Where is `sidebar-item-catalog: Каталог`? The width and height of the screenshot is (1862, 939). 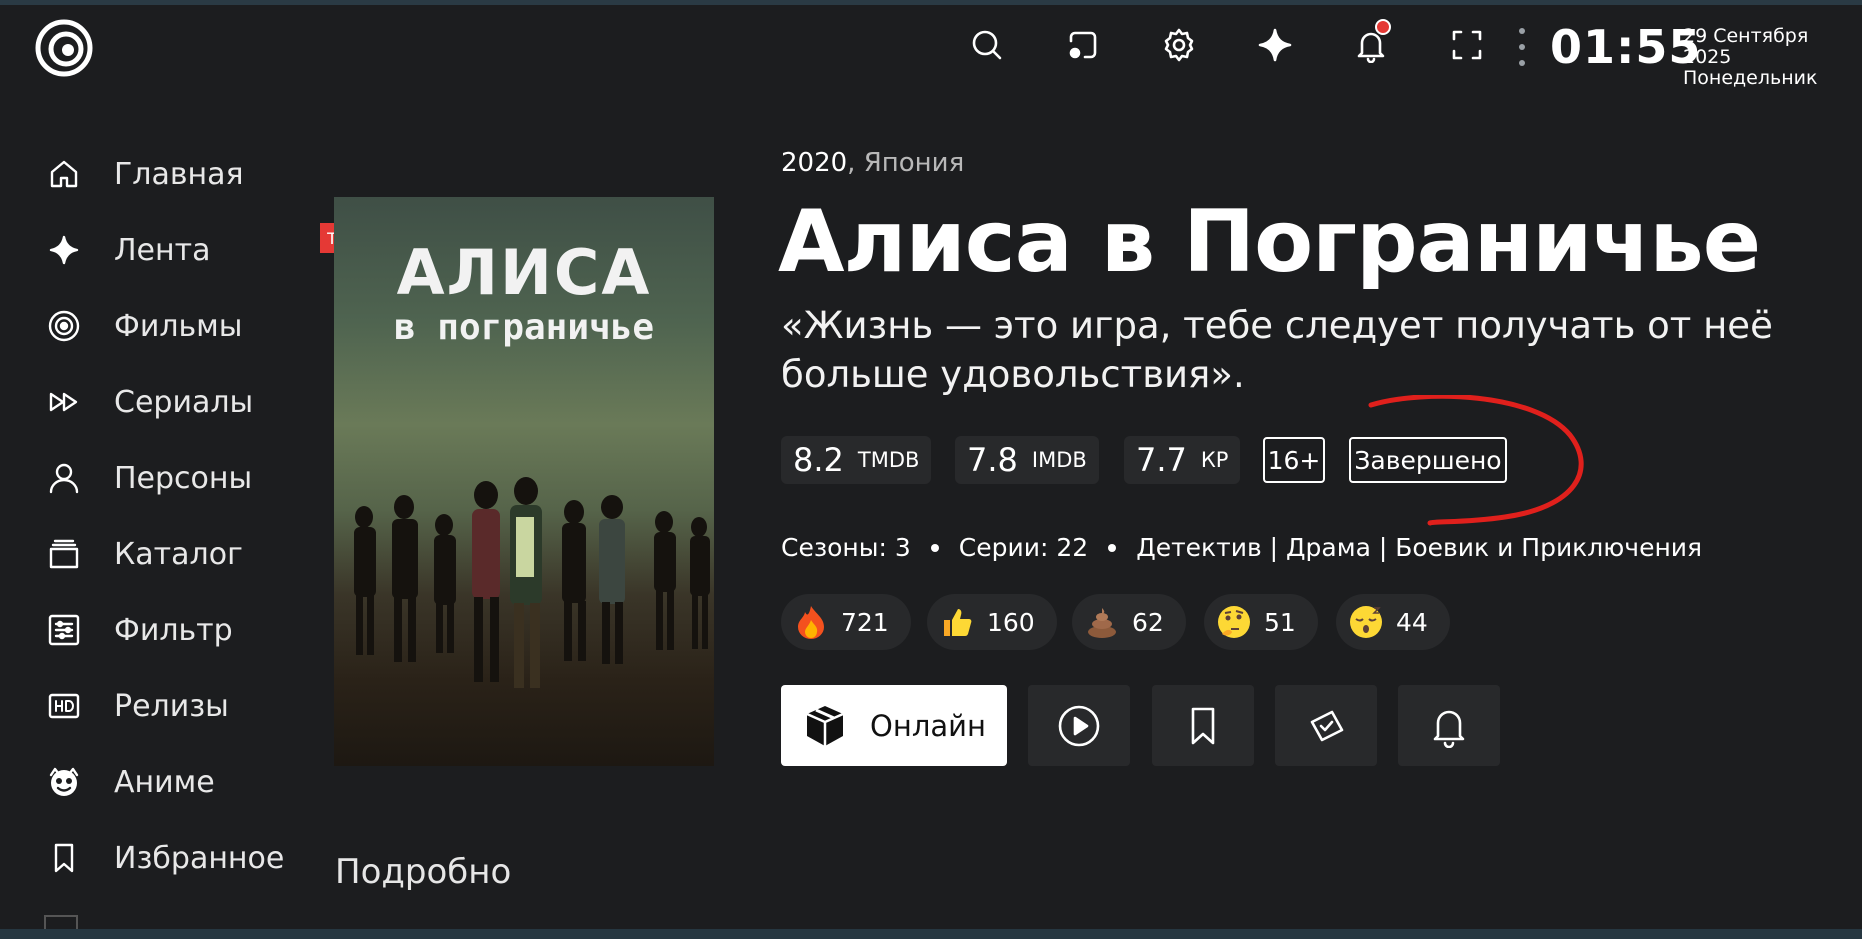 sidebar-item-catalog: Каталог is located at coordinates (143, 554).